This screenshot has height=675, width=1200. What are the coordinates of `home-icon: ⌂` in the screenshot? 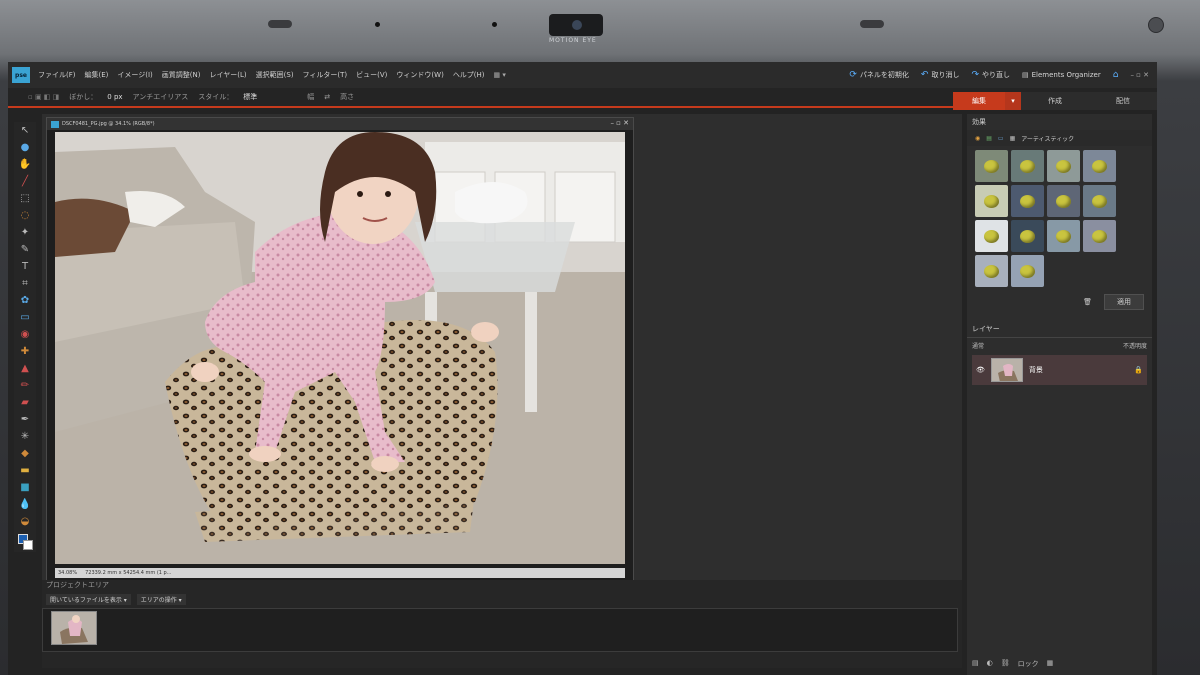 It's located at (1116, 75).